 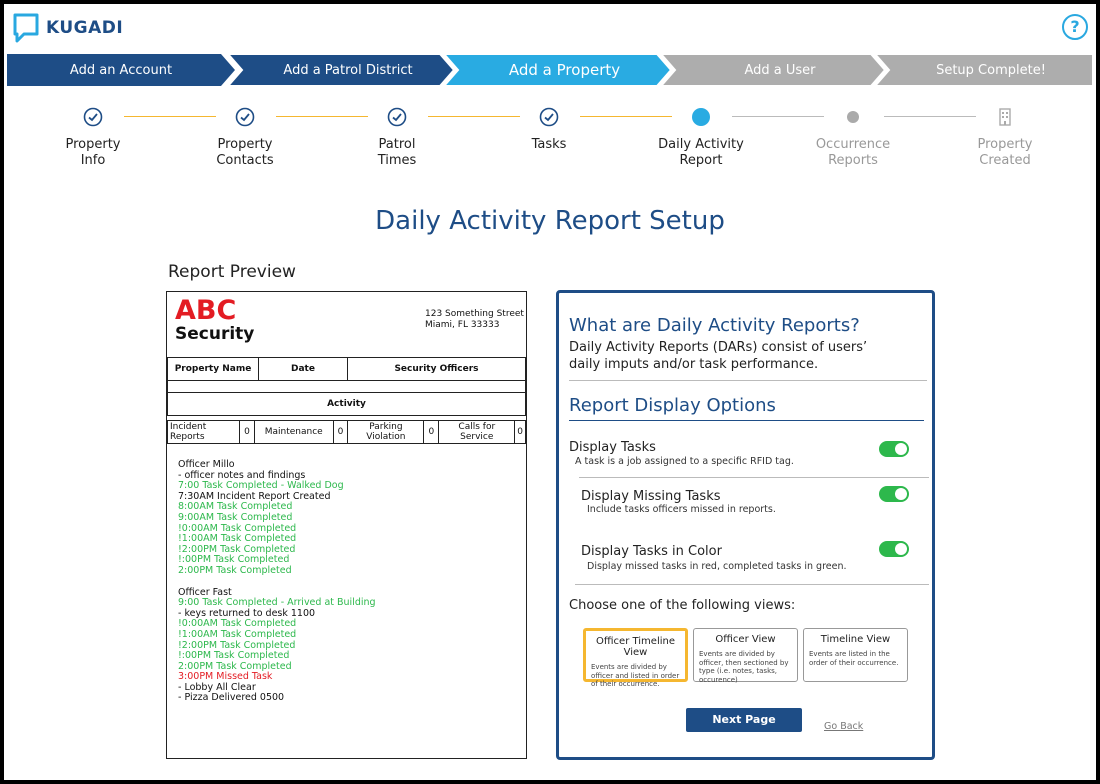 What do you see at coordinates (474, 319) in the screenshot?
I see `company-address: 123 Something Street Miami, FL 33333` at bounding box center [474, 319].